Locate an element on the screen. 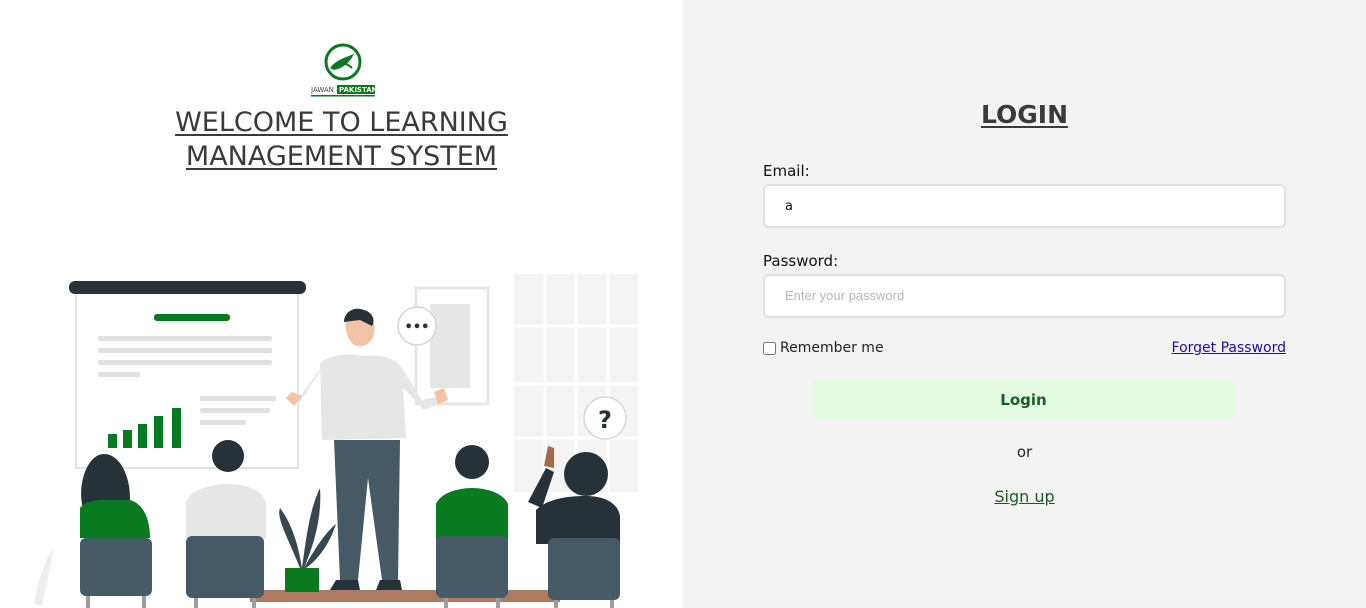 Image resolution: width=1366 pixels, height=608 pixels. remember-me-checkbox is located at coordinates (769, 348).